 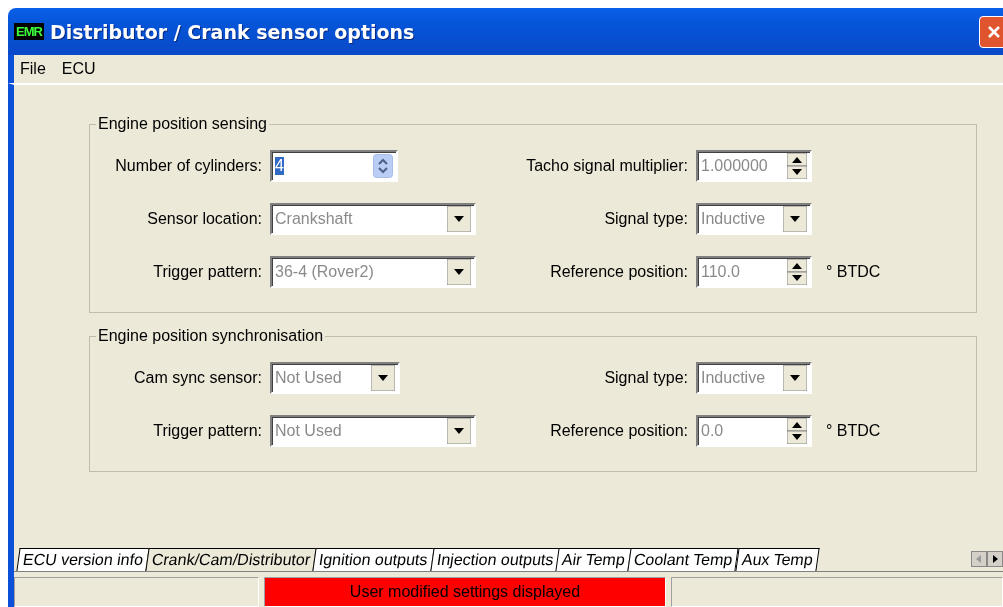 What do you see at coordinates (495, 559) in the screenshot?
I see `tab: Injection outputs` at bounding box center [495, 559].